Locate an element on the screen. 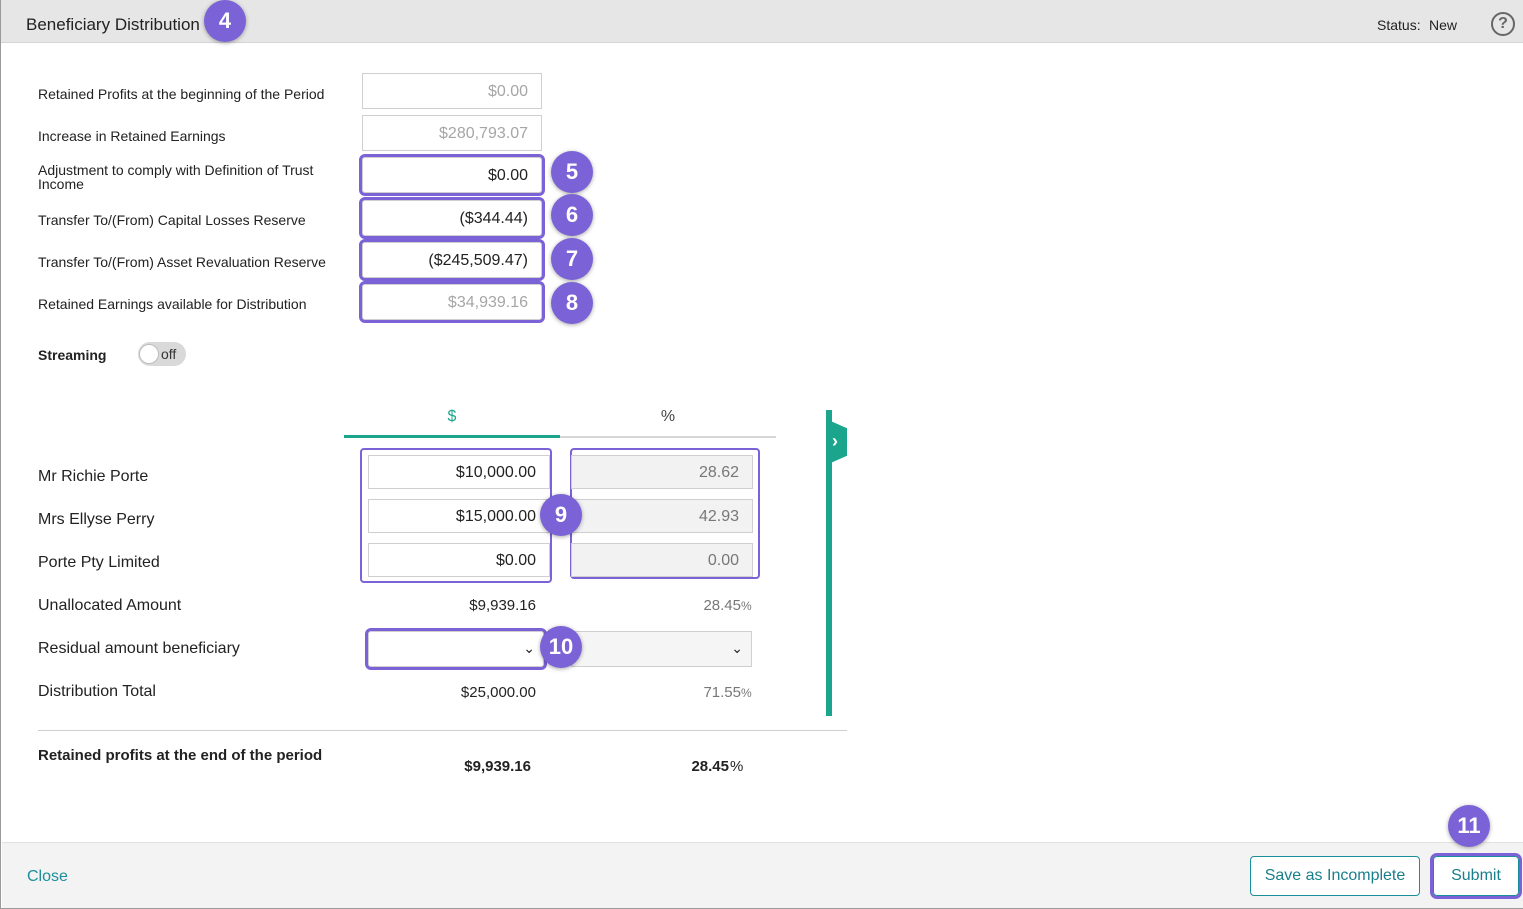  unallocated-percent: 28.45 is located at coordinates (722, 605).